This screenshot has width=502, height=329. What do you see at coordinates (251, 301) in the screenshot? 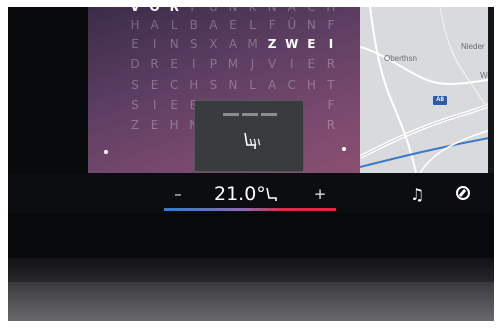
I see `dashboard-surface` at bounding box center [251, 301].